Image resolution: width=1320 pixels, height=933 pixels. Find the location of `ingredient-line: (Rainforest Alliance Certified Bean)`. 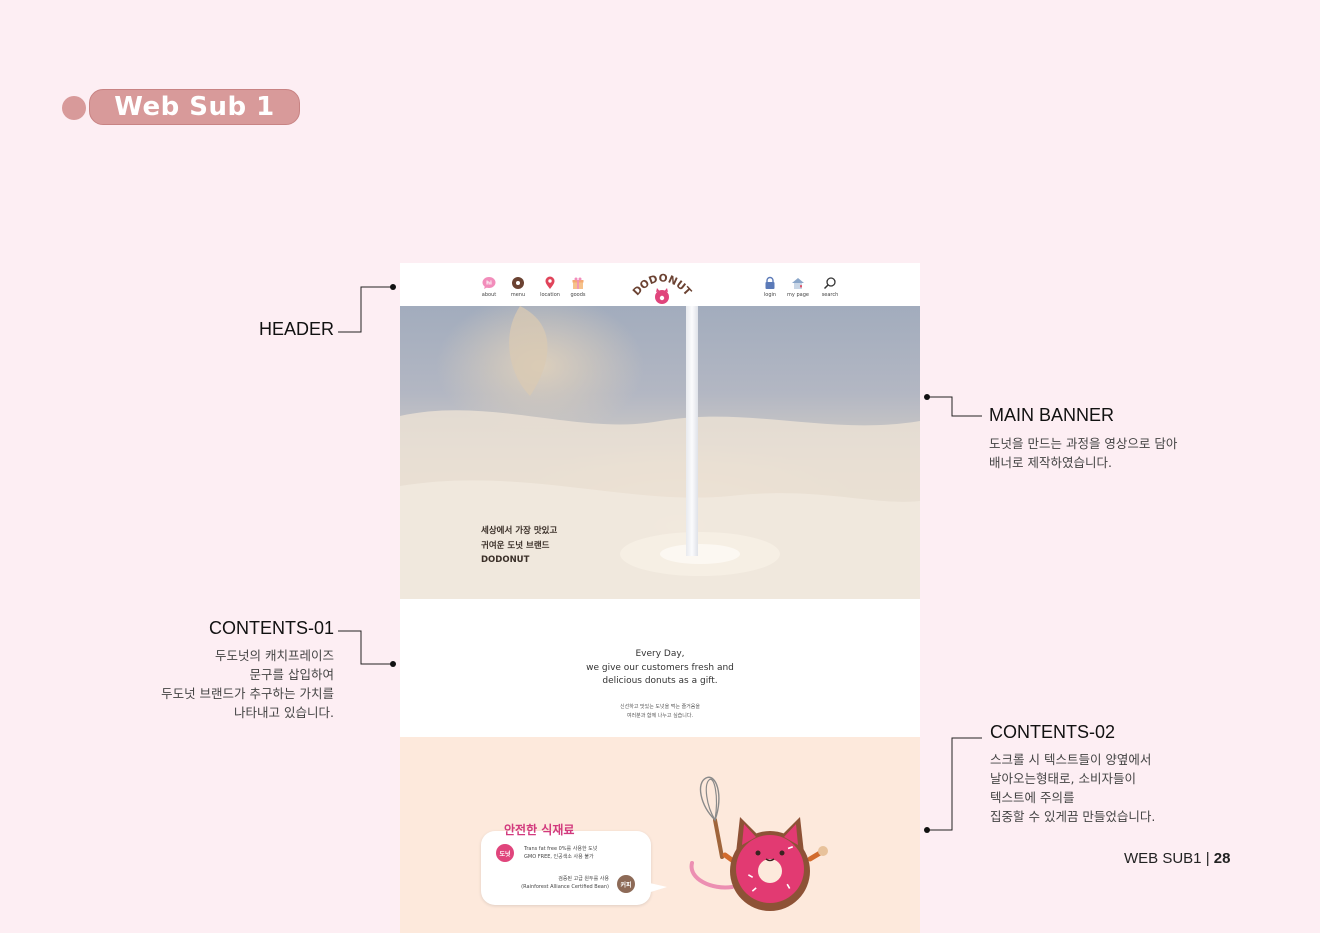

ingredient-line: (Rainforest Alliance Certified Bean) is located at coordinates (565, 887).